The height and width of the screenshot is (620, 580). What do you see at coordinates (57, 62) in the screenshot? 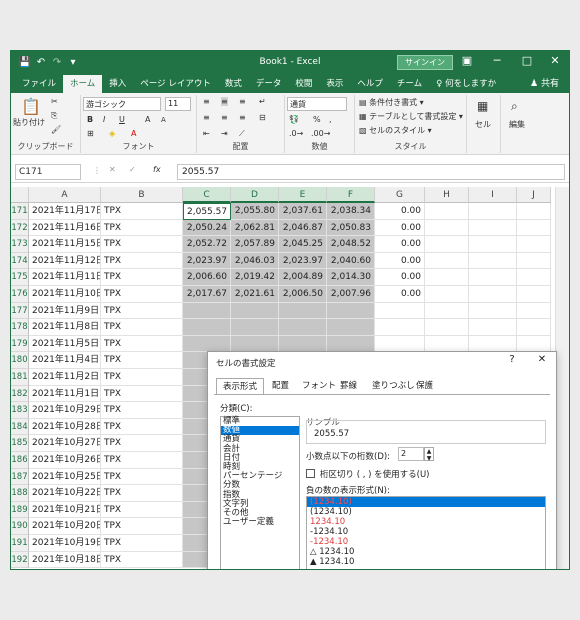
I see `redo-icon: ↷` at bounding box center [57, 62].